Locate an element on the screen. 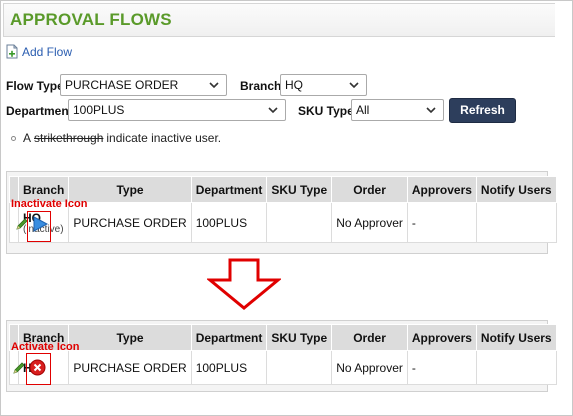  department-value: 100PLUS is located at coordinates (99, 110).